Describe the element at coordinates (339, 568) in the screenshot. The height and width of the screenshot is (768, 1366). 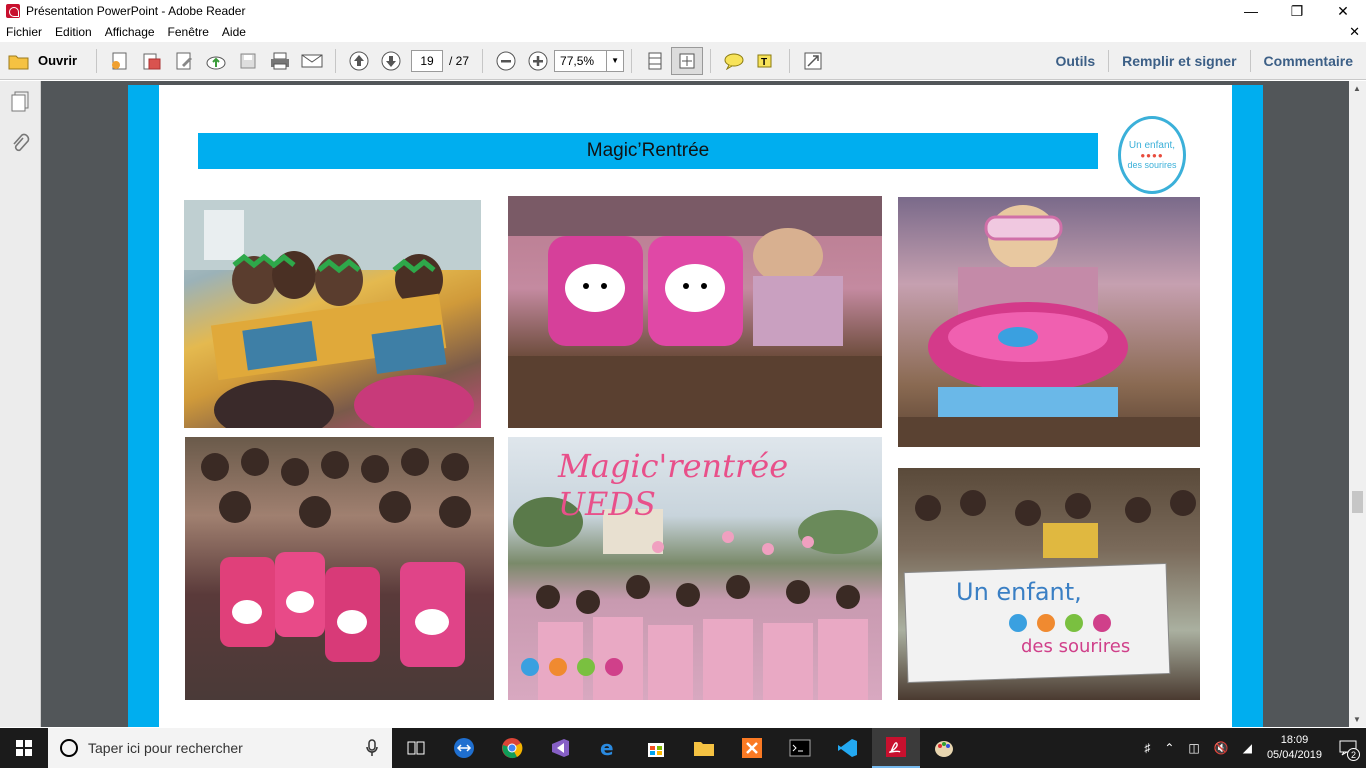
I see `photo-crowd-backpacks` at that location.